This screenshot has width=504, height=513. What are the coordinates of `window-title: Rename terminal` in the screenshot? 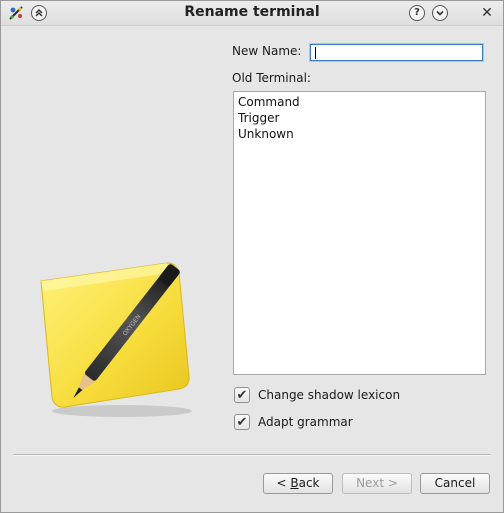 It's located at (252, 12).